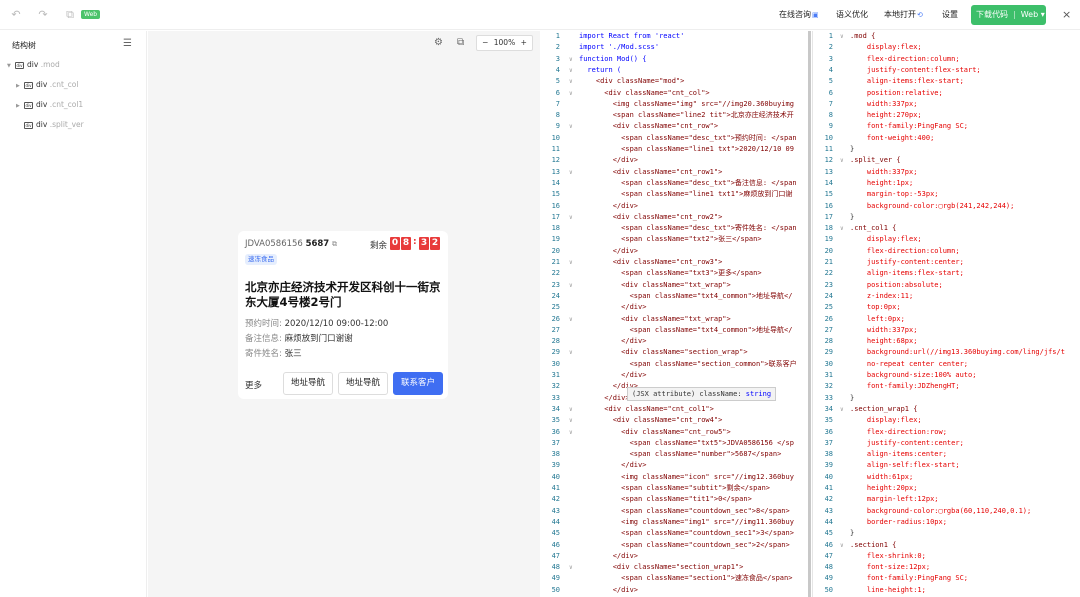 The width and height of the screenshot is (1080, 597). What do you see at coordinates (675, 409) in the screenshot?
I see `code-line: 34 ∨ <div className="cnt_col1">` at bounding box center [675, 409].